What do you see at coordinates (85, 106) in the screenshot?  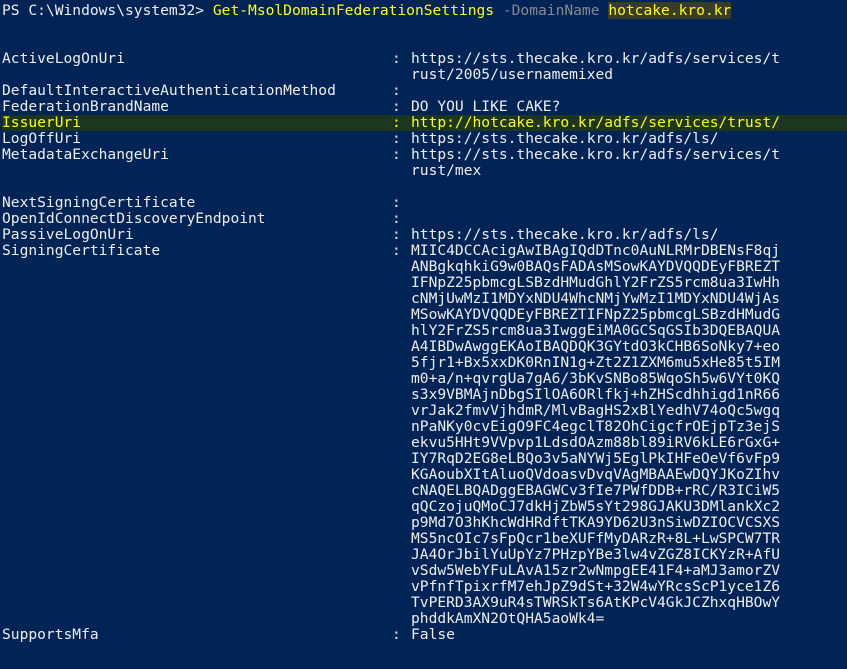 I see `property-key: FederationBrandName` at bounding box center [85, 106].